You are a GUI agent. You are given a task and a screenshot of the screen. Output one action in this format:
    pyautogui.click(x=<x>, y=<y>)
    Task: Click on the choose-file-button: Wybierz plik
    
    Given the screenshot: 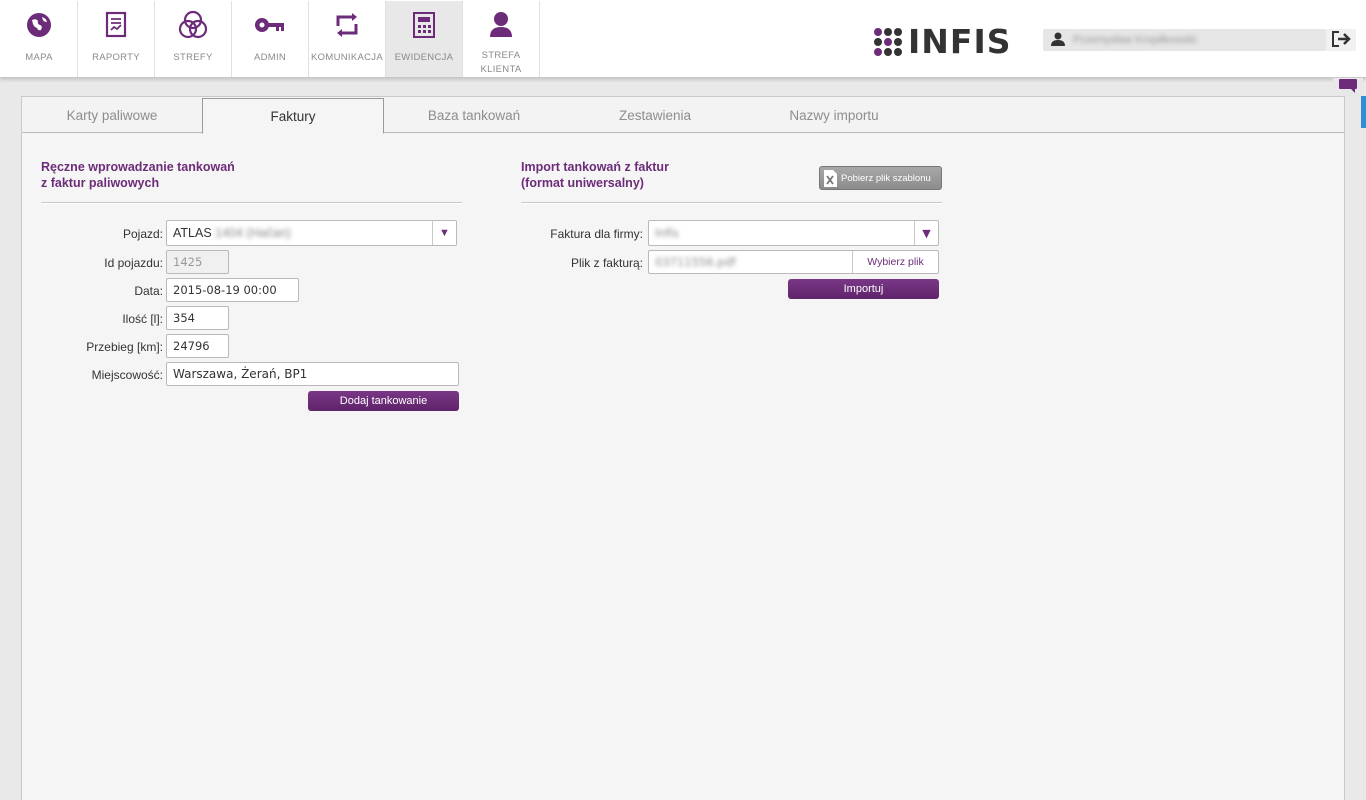 What is the action you would take?
    pyautogui.click(x=895, y=262)
    